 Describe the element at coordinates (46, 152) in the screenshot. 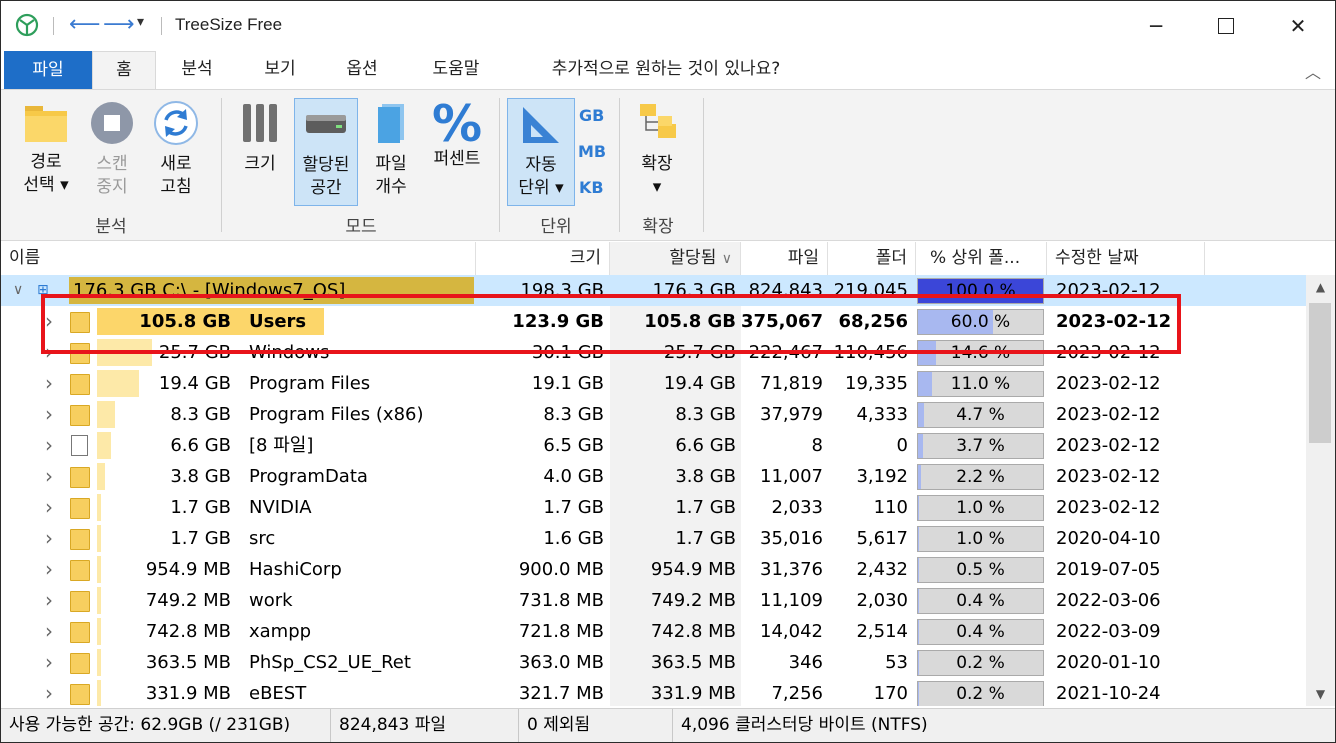

I see `select-path-button: 경로 선택 ▾` at that location.